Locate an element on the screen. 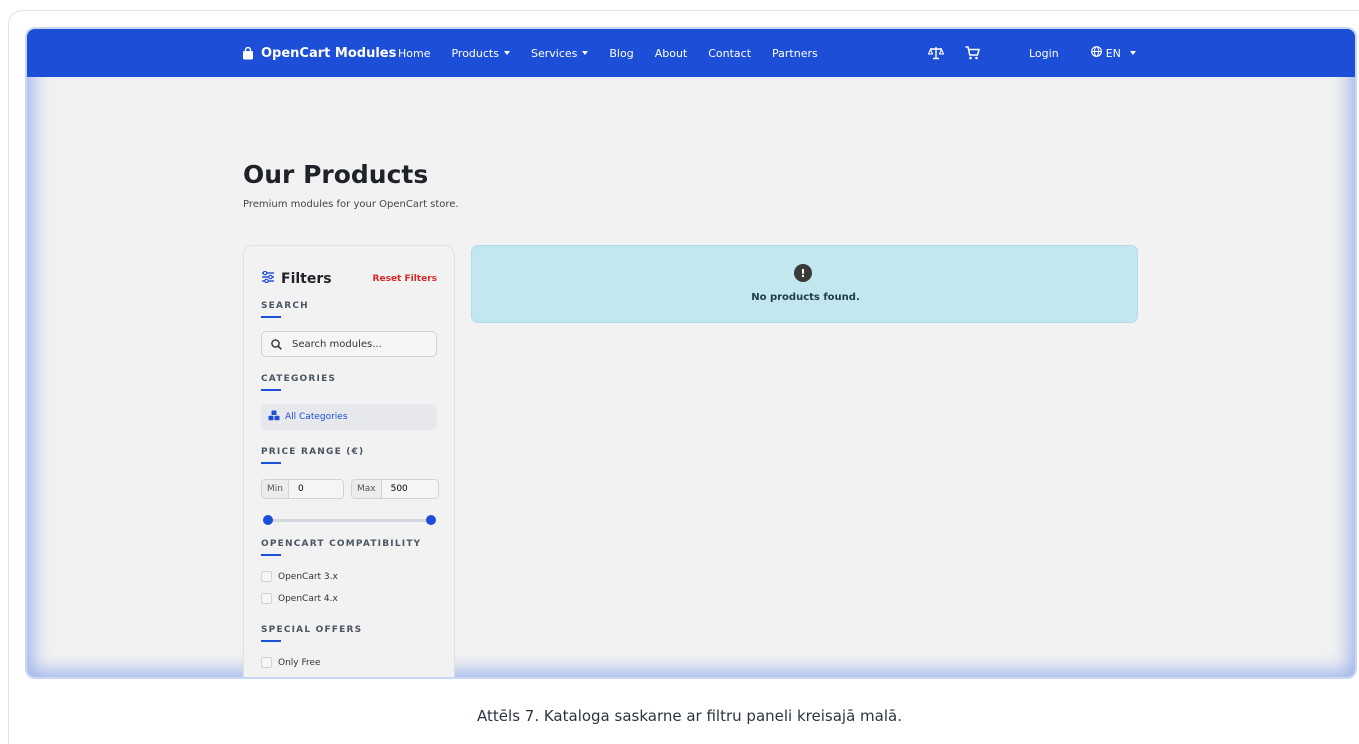  price-min-label: Min is located at coordinates (275, 489).